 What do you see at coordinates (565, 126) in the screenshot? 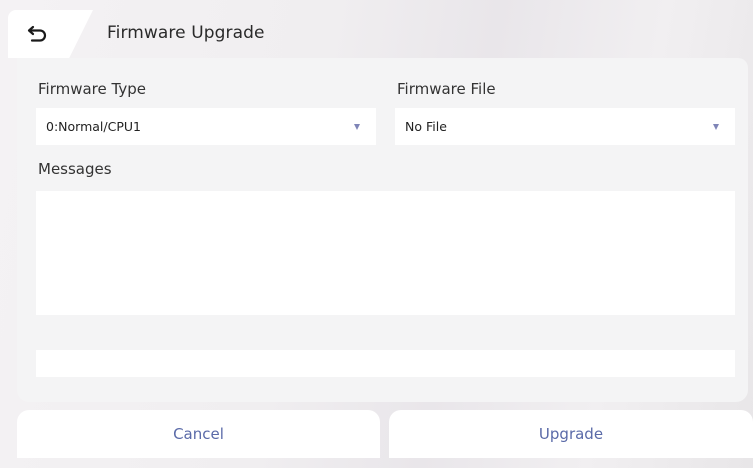
I see `firmware-file-select: No File` at bounding box center [565, 126].